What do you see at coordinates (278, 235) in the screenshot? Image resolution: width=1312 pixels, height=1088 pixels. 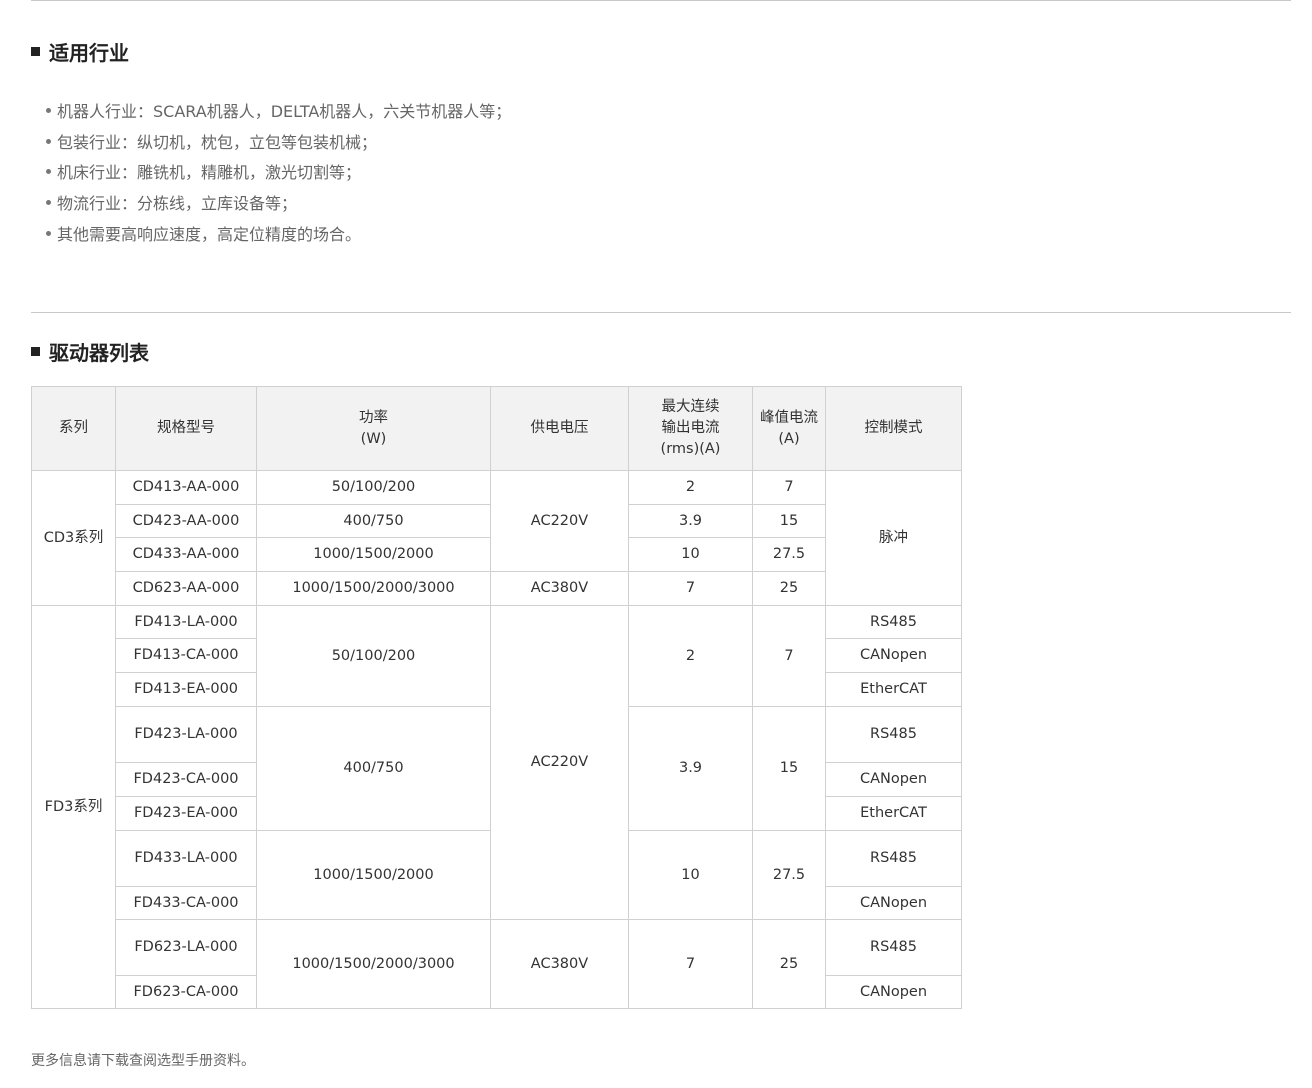 I see `list-item: 其他需要高响应速度，高定位精度的场合。` at bounding box center [278, 235].